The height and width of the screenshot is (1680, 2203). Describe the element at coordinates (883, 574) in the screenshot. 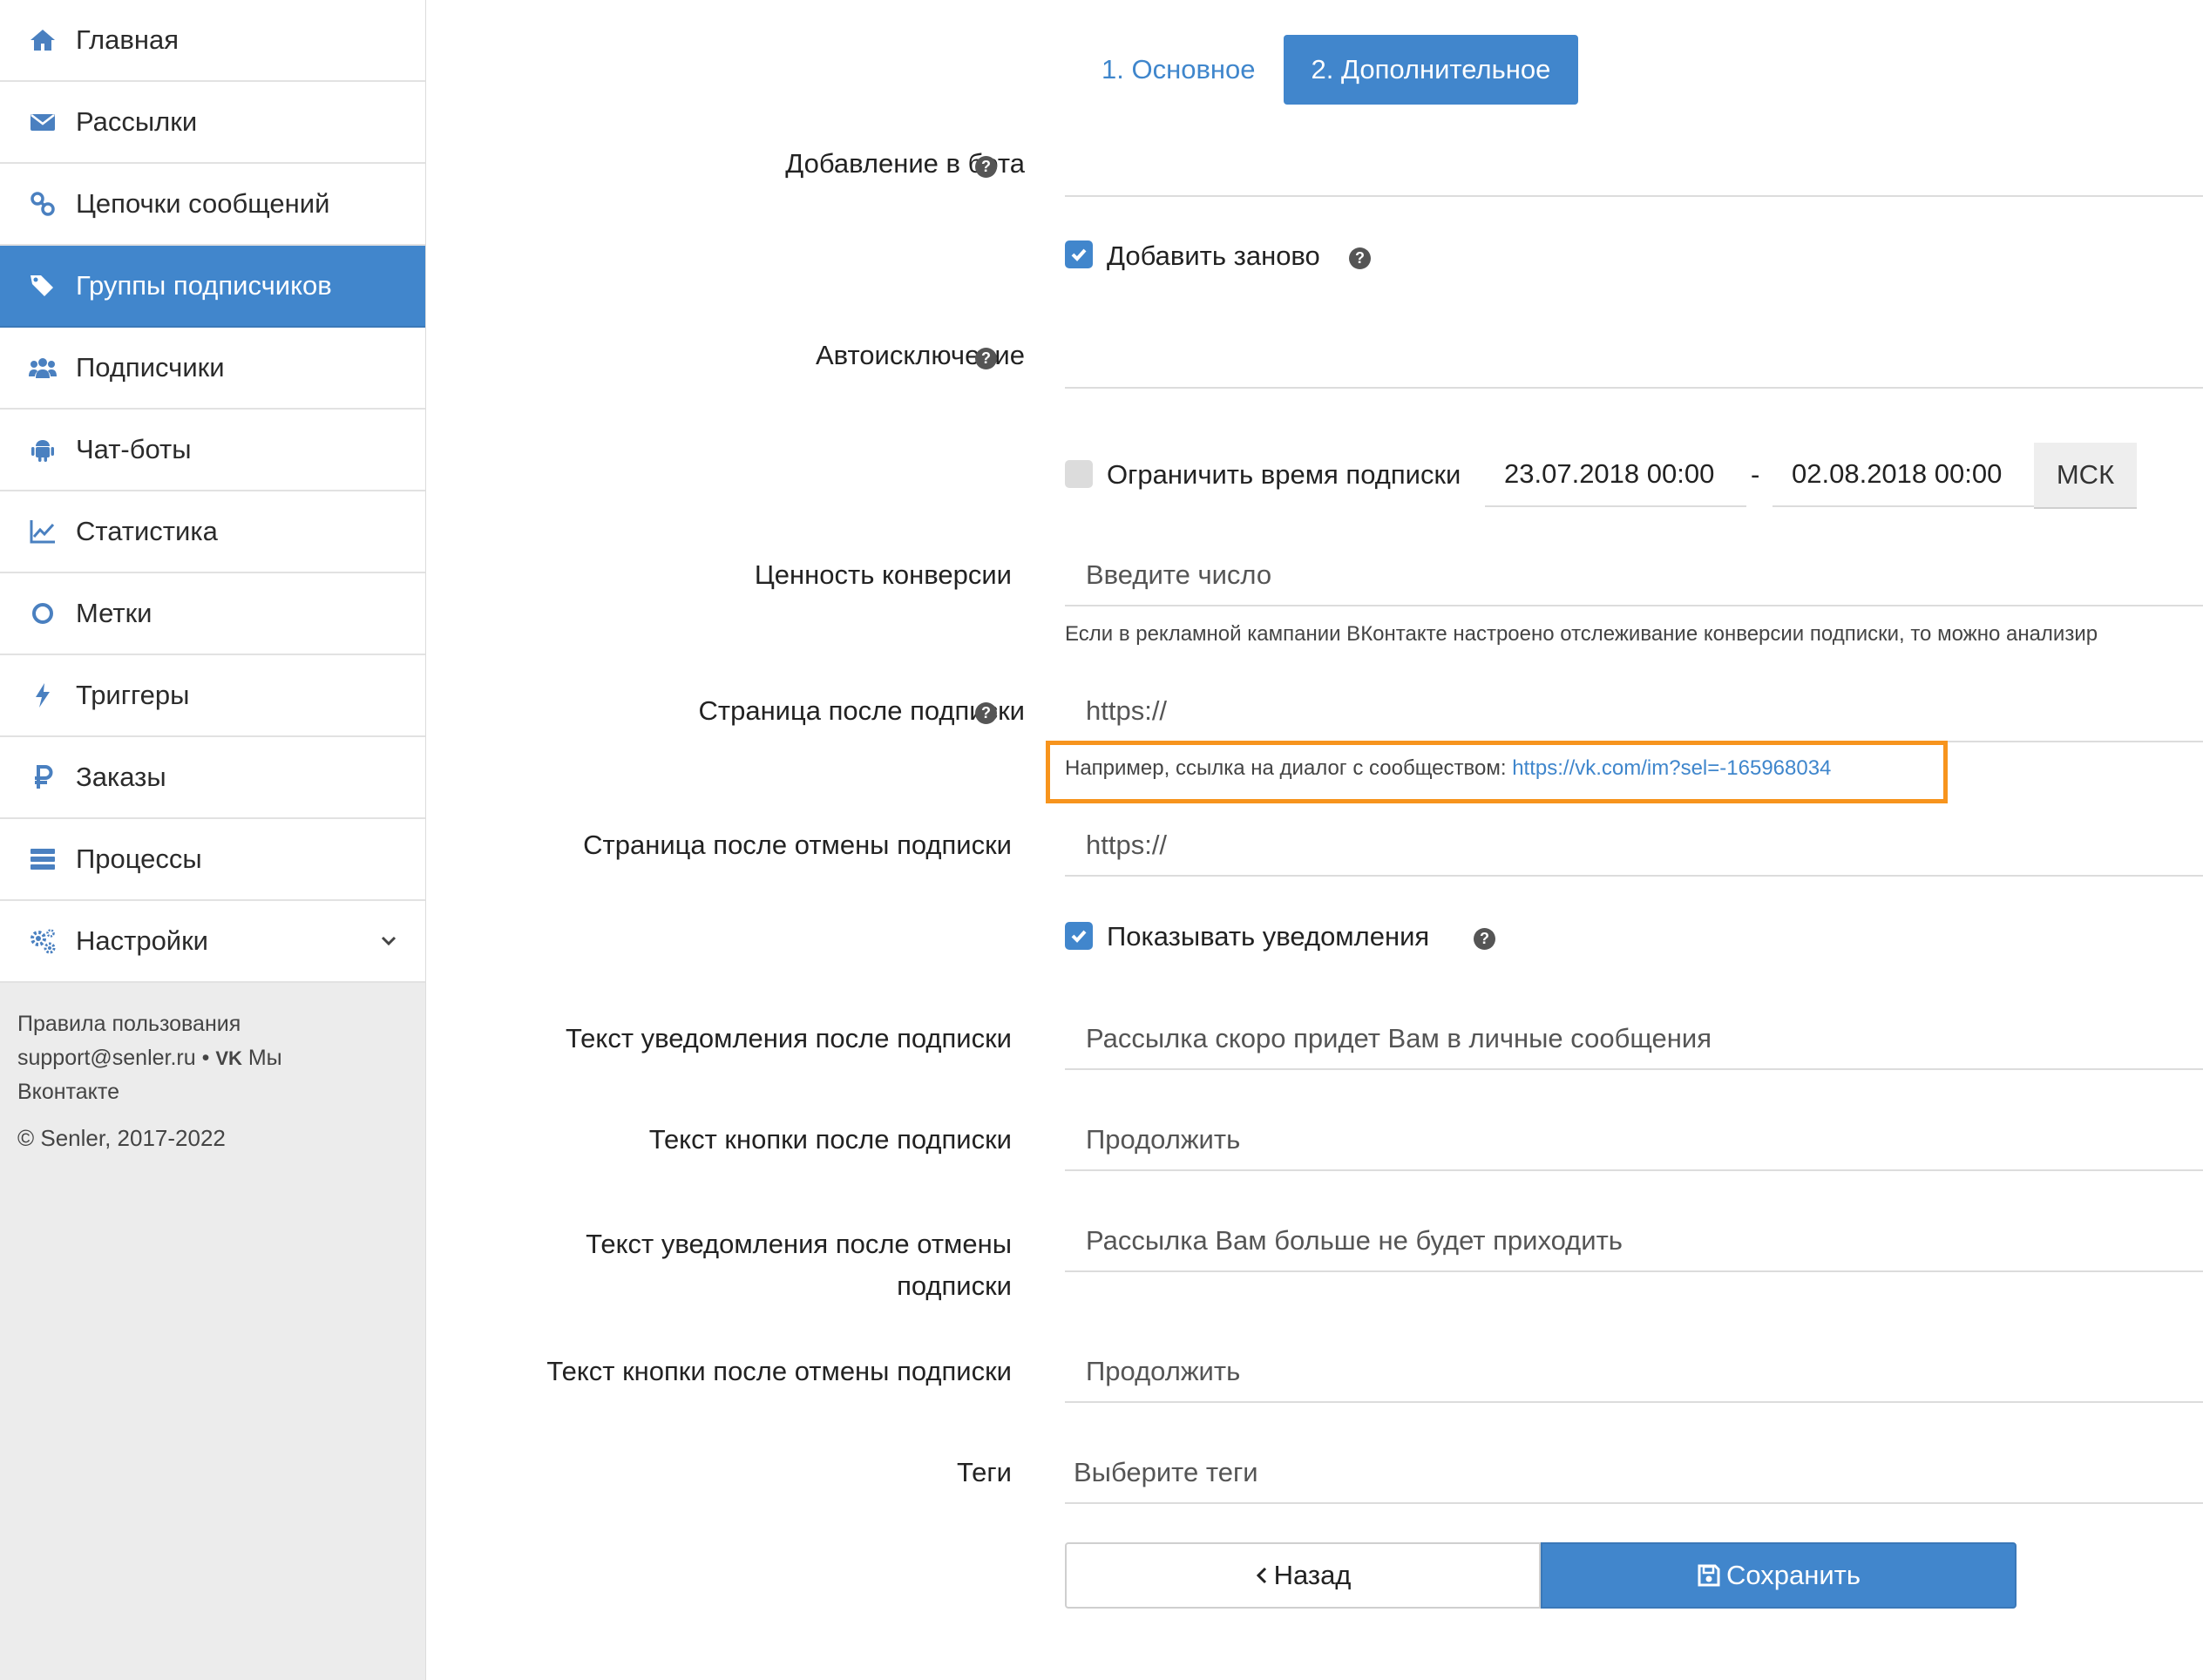

I see `conversion-label: Ценность конверсии` at that location.